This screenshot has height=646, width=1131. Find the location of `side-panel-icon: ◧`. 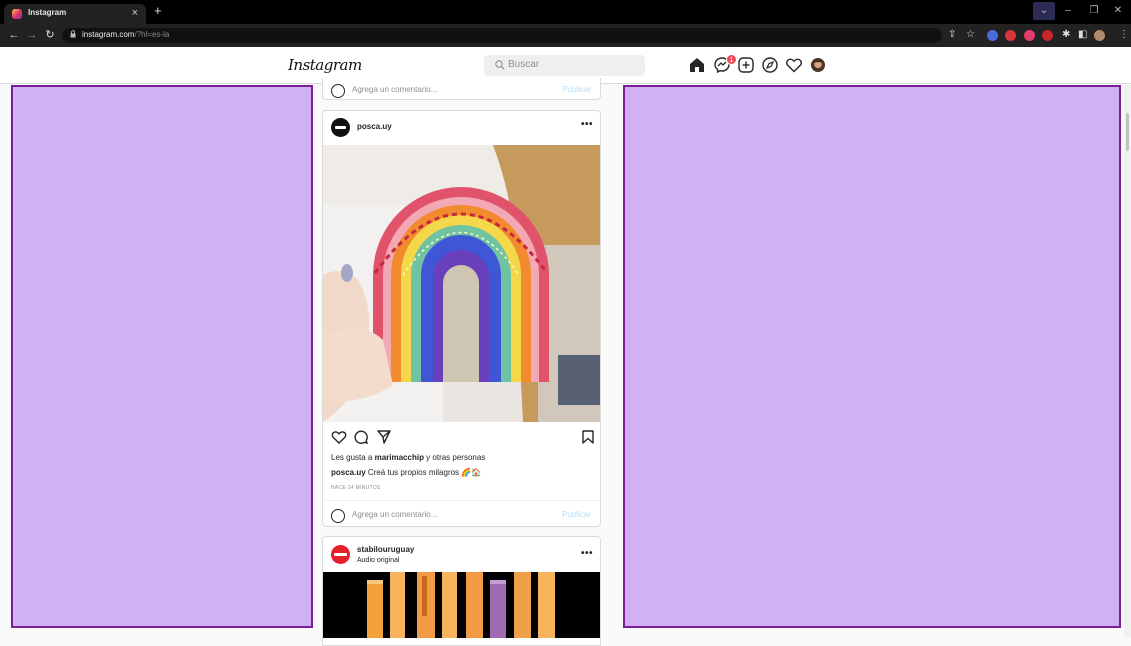

side-panel-icon: ◧ is located at coordinates (1082, 35).